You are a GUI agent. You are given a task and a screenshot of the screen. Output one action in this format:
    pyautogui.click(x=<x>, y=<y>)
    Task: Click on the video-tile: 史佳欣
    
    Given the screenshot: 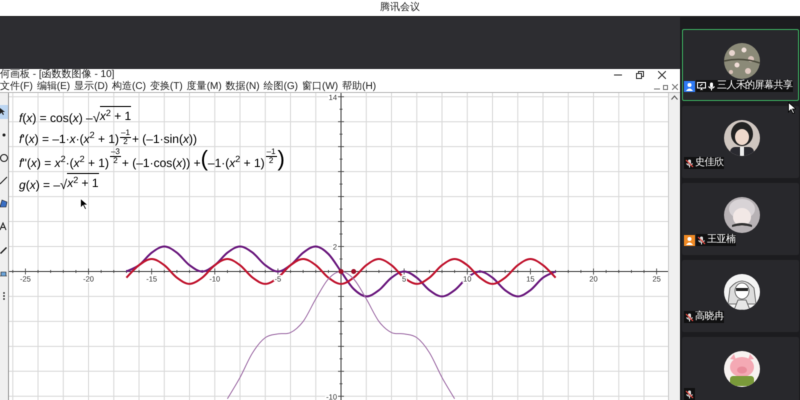 What is the action you would take?
    pyautogui.click(x=740, y=142)
    